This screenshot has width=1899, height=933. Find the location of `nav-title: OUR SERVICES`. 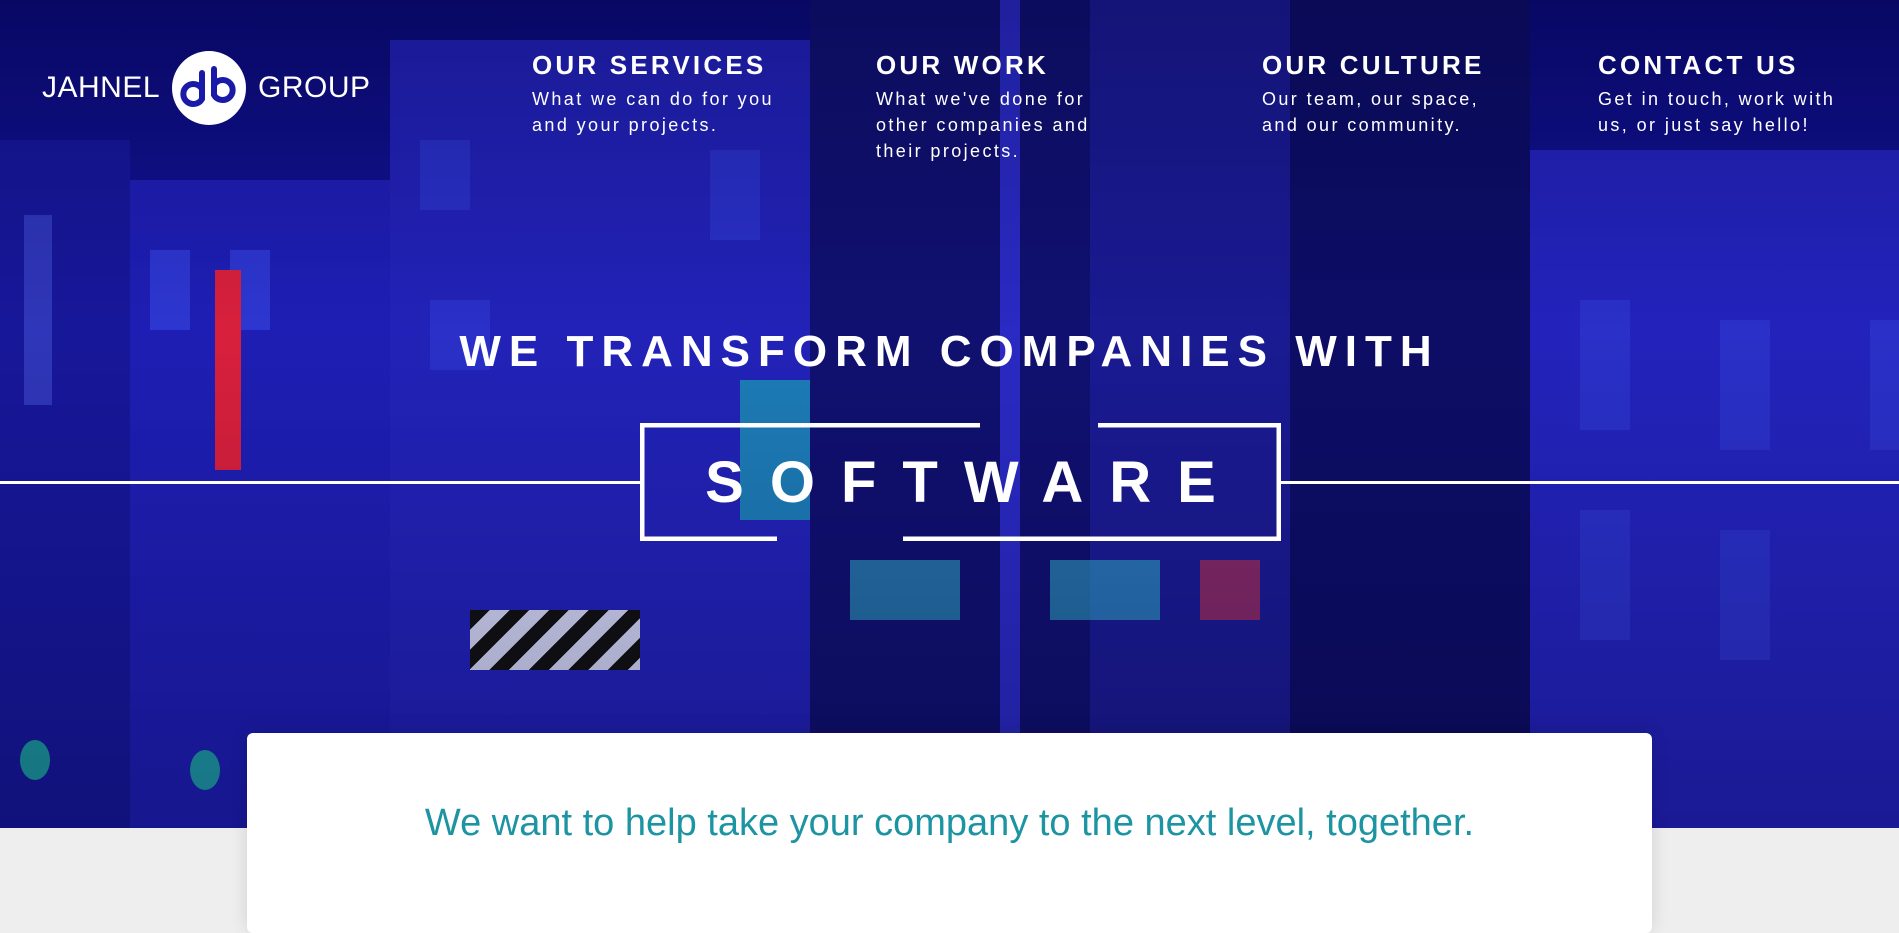

nav-title: OUR SERVICES is located at coordinates (649, 65).